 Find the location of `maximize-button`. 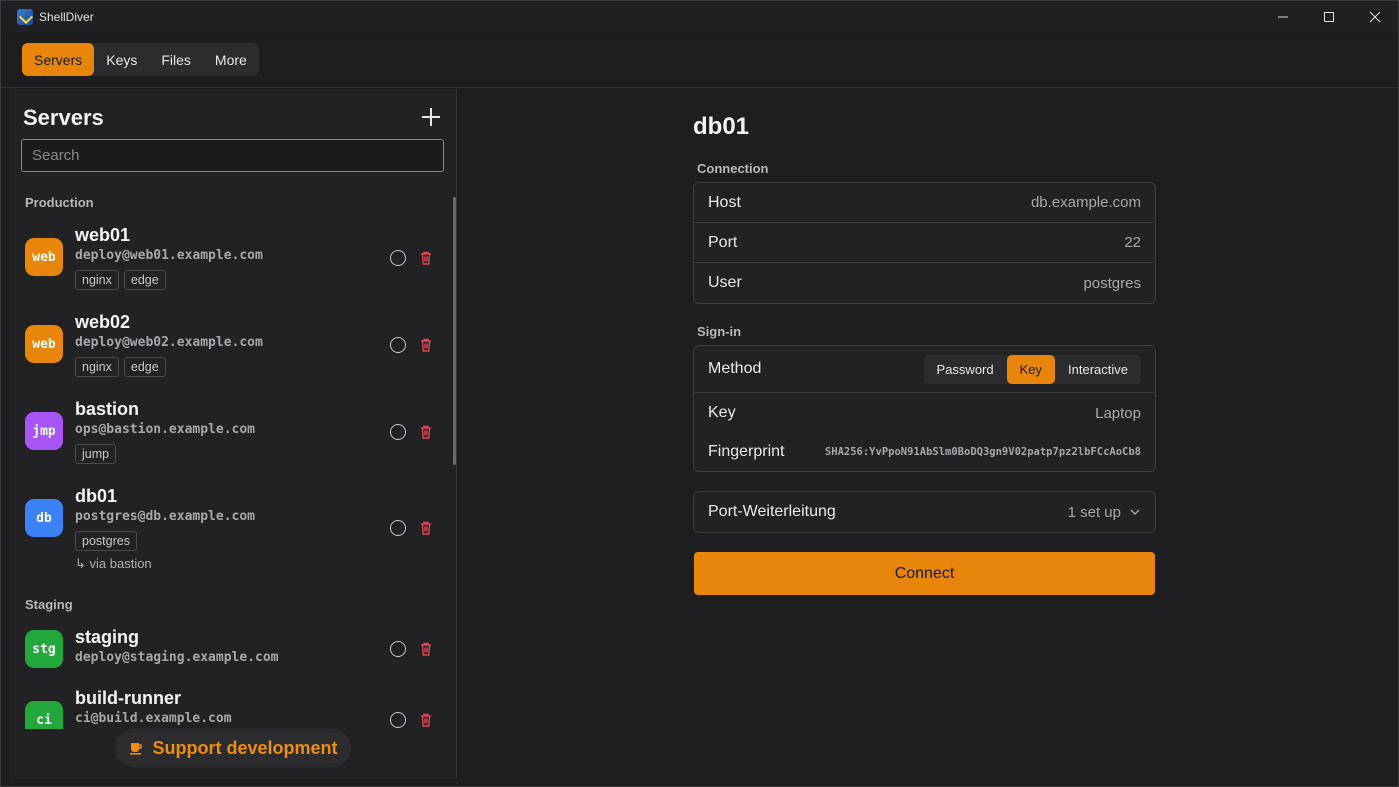

maximize-button is located at coordinates (1329, 17).